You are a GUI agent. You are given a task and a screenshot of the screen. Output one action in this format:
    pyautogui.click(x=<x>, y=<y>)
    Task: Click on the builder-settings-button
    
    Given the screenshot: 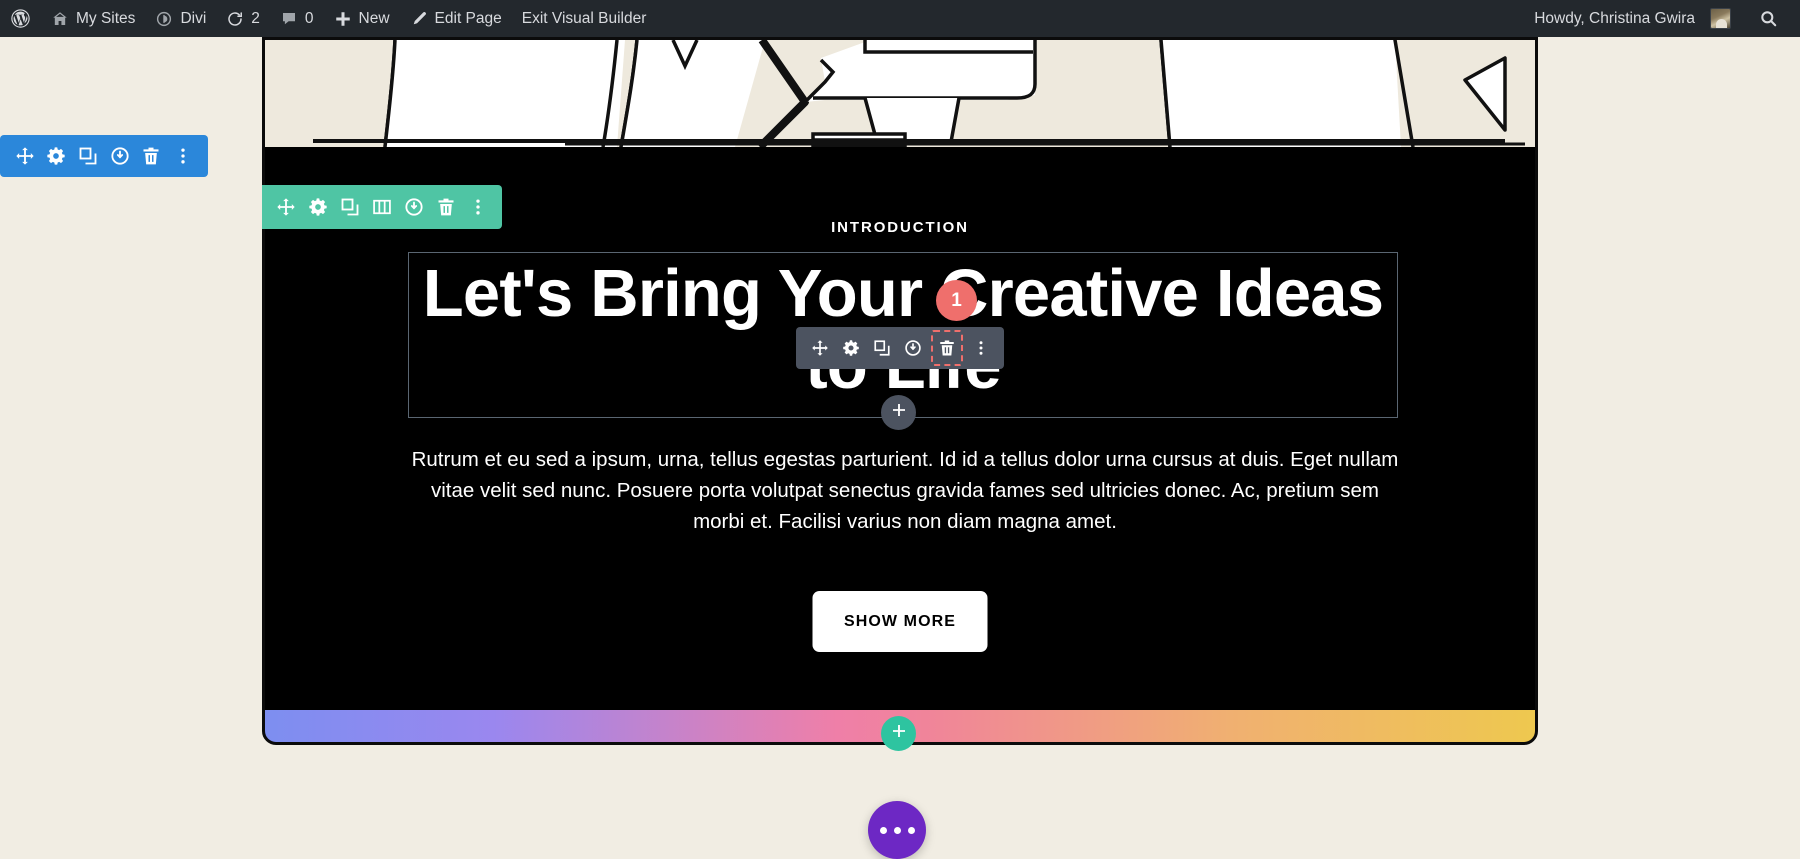 What is the action you would take?
    pyautogui.click(x=897, y=830)
    